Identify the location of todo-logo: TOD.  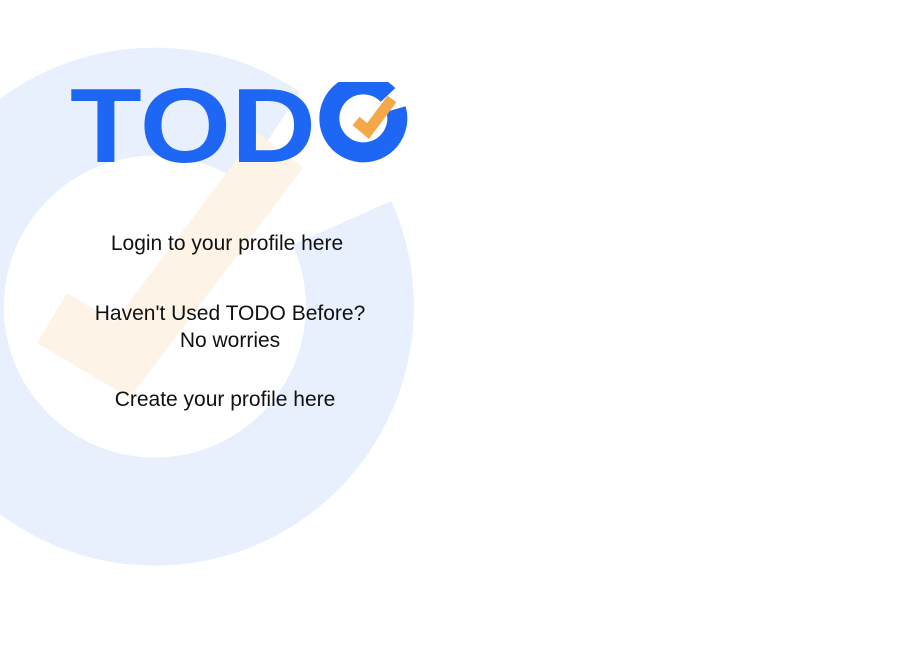
(239, 125).